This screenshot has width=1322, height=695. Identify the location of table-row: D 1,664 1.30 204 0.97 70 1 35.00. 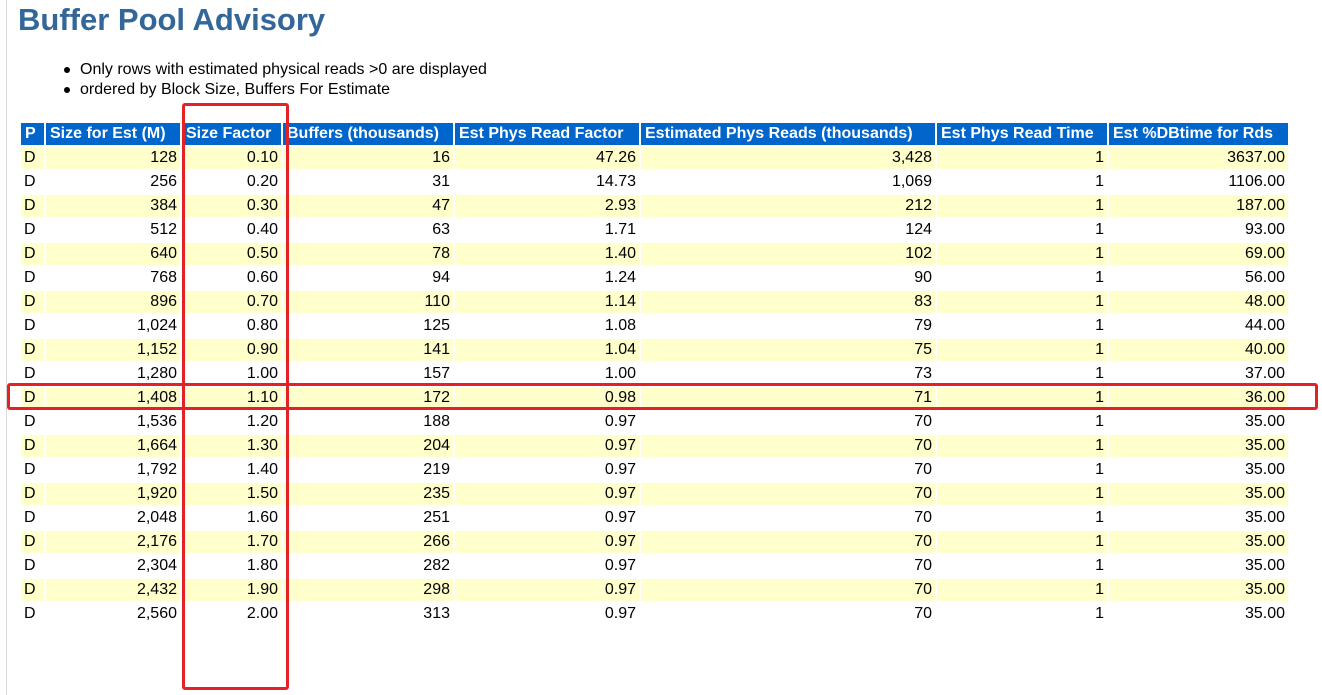
(654, 446).